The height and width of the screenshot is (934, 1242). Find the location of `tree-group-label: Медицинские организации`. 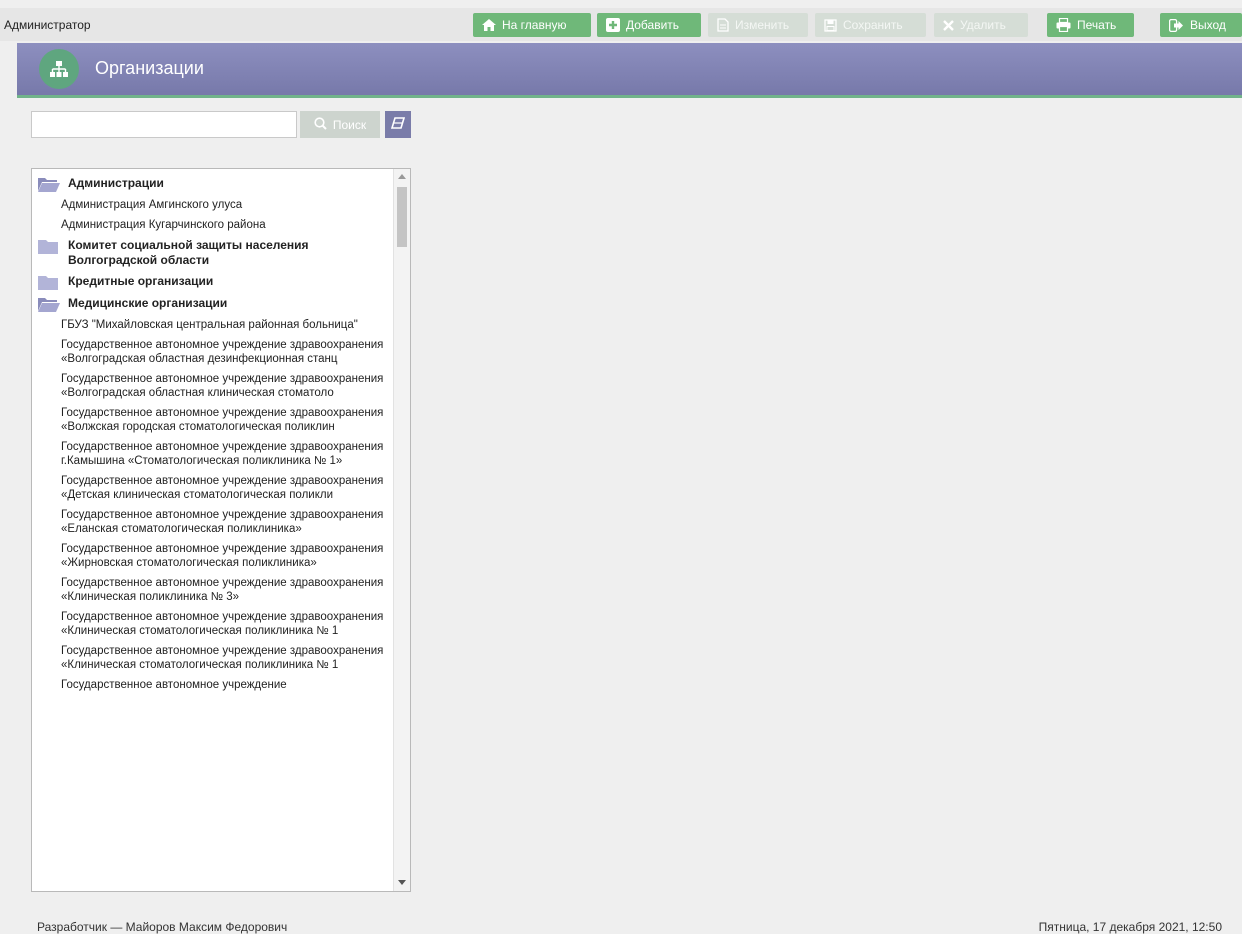

tree-group-label: Медицинские организации is located at coordinates (148, 303).